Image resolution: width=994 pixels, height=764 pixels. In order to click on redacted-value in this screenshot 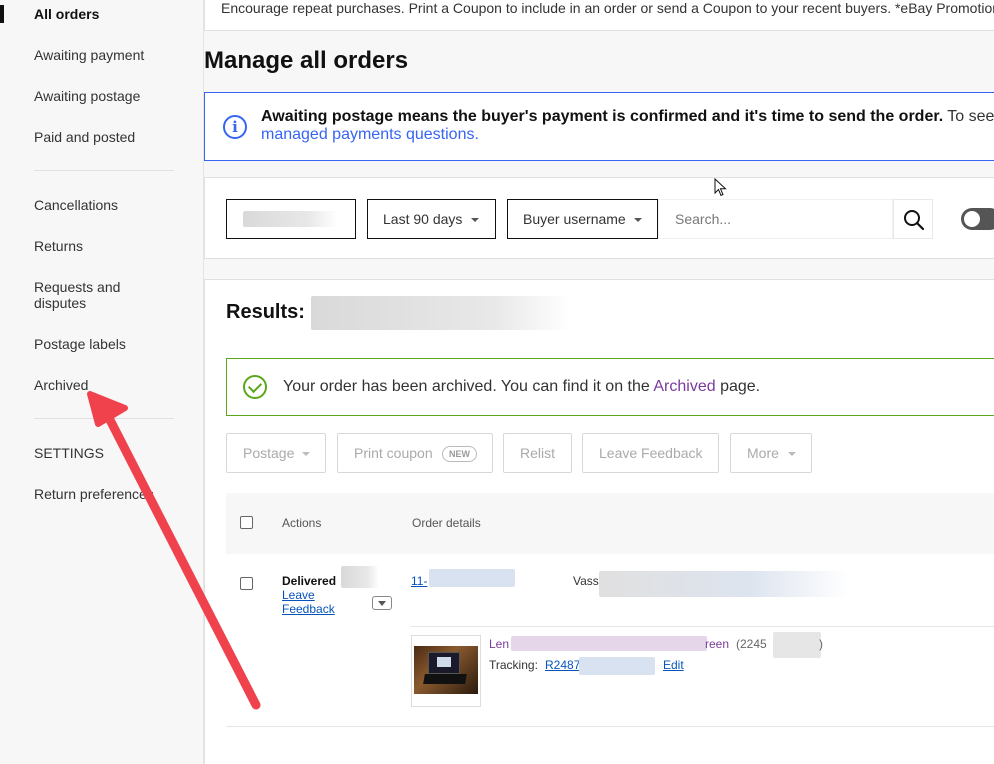, I will do `click(290, 219)`.